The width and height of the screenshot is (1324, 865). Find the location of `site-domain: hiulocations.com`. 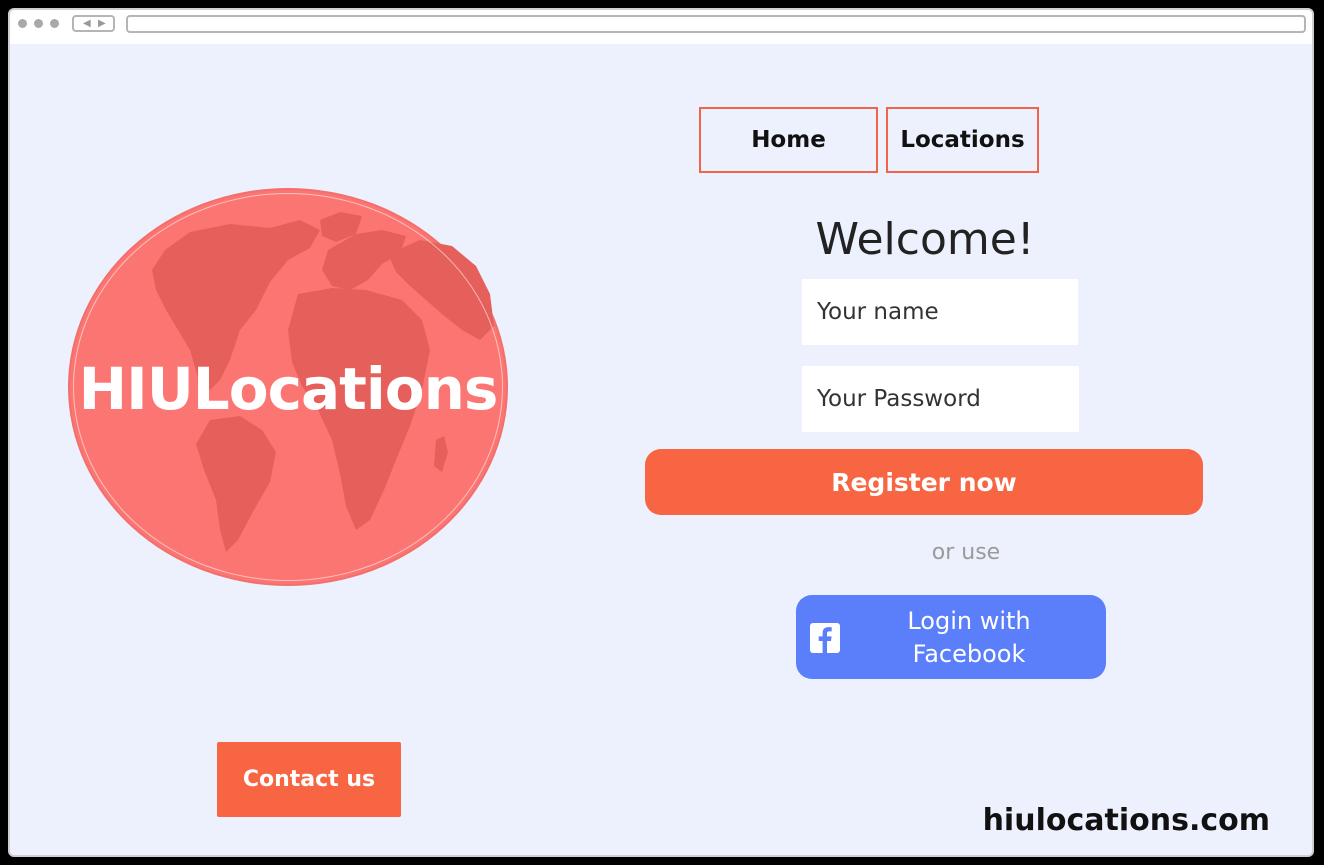

site-domain: hiulocations.com is located at coordinates (1126, 820).